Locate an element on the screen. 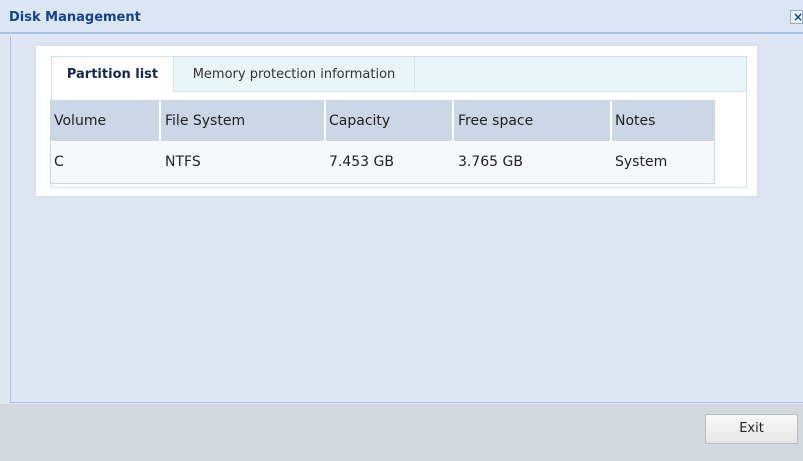 The width and height of the screenshot is (803, 461). column-header-volume: Volume is located at coordinates (106, 121).